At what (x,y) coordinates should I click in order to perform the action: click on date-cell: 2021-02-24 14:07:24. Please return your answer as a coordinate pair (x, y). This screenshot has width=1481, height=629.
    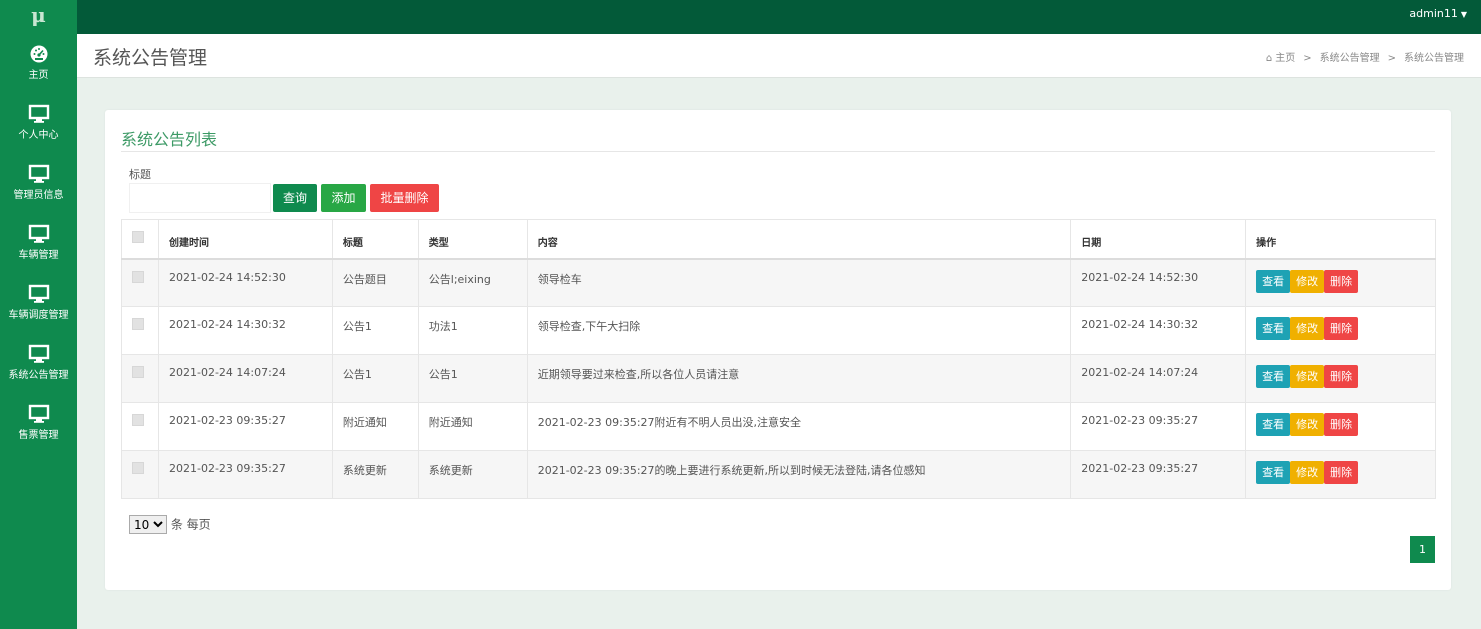
    Looking at the image, I should click on (1158, 378).